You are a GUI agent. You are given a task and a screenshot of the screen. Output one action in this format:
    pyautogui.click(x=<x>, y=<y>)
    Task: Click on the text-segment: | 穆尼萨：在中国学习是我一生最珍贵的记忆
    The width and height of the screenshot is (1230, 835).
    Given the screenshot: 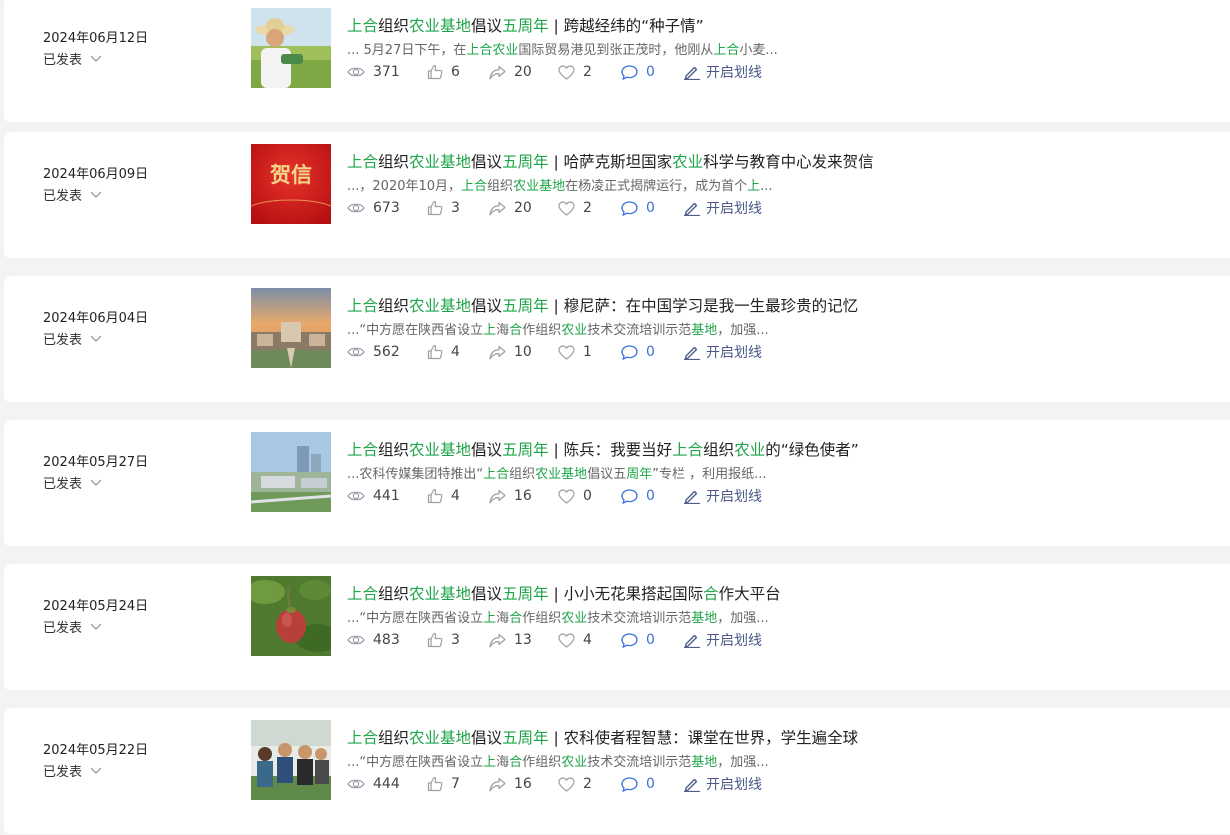 What is the action you would take?
    pyautogui.click(x=703, y=306)
    